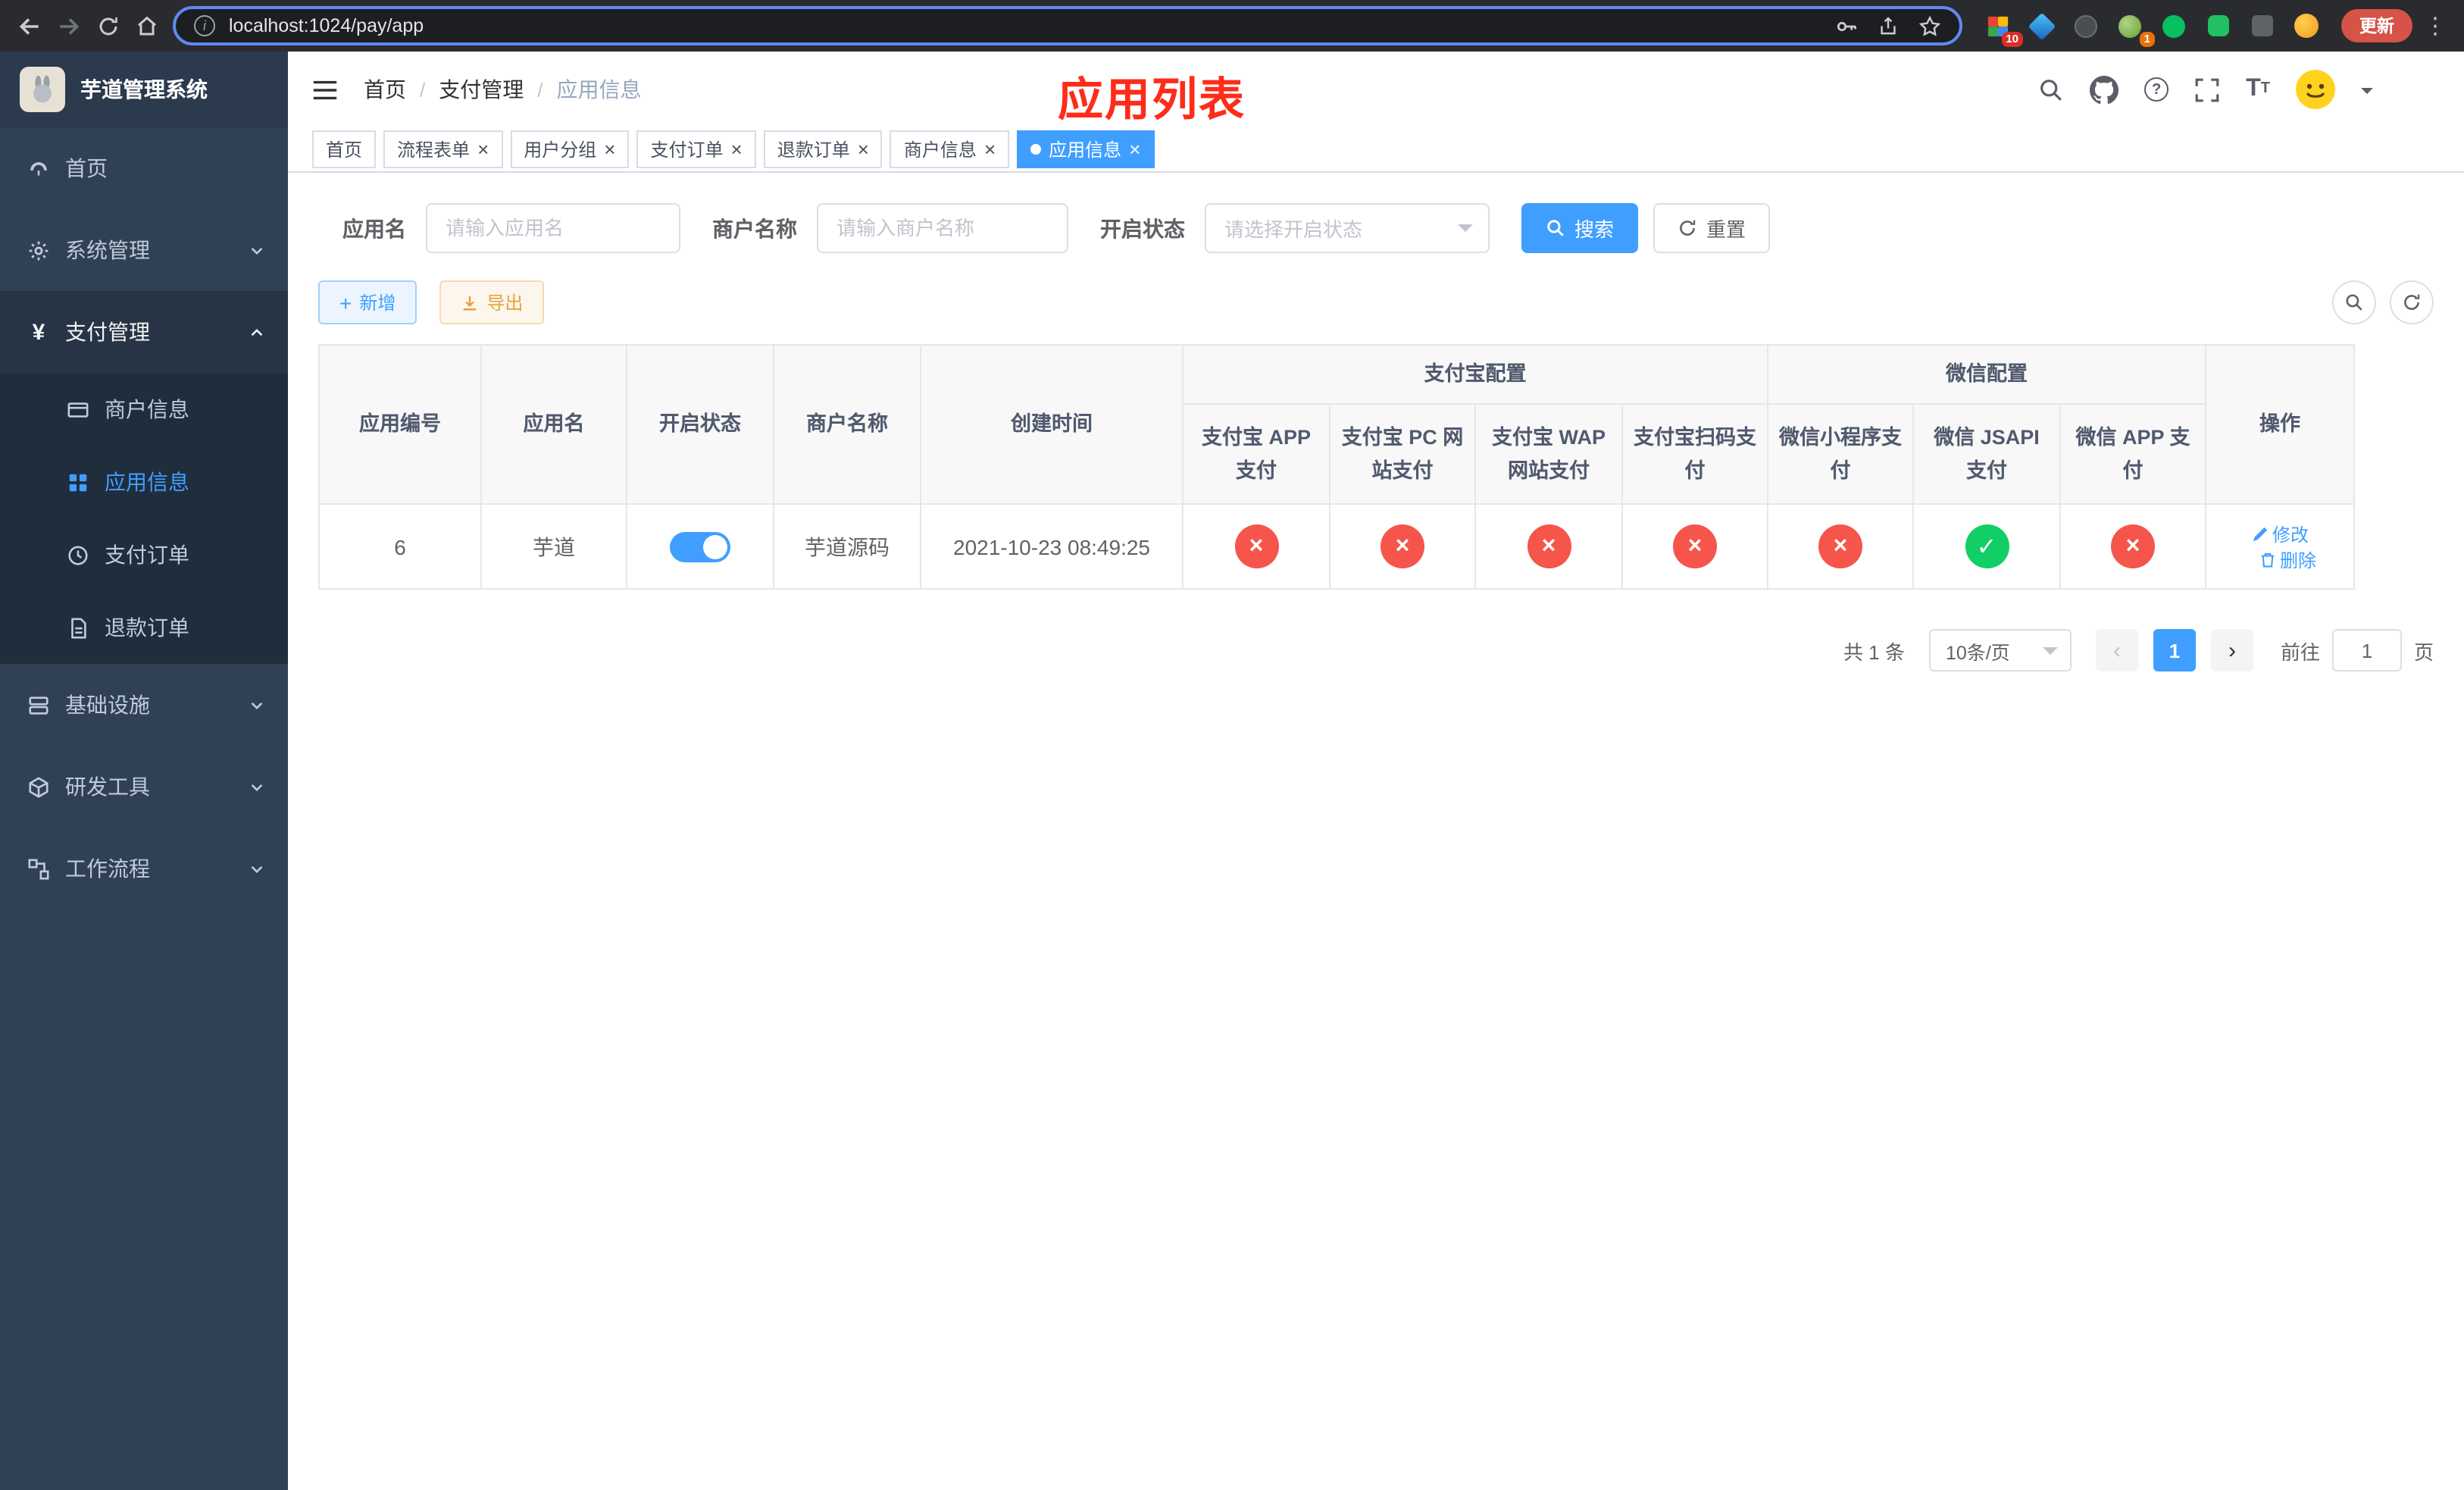 The width and height of the screenshot is (2464, 1490). I want to click on extension-puzzle-icon: 10, so click(2003, 28).